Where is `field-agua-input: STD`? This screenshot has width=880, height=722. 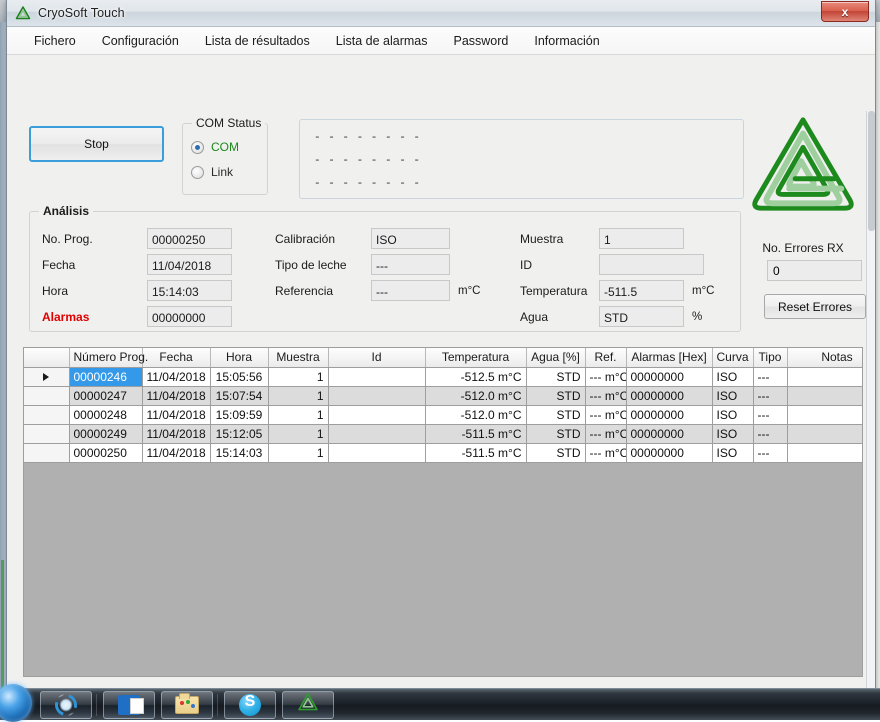 field-agua-input: STD is located at coordinates (641, 316).